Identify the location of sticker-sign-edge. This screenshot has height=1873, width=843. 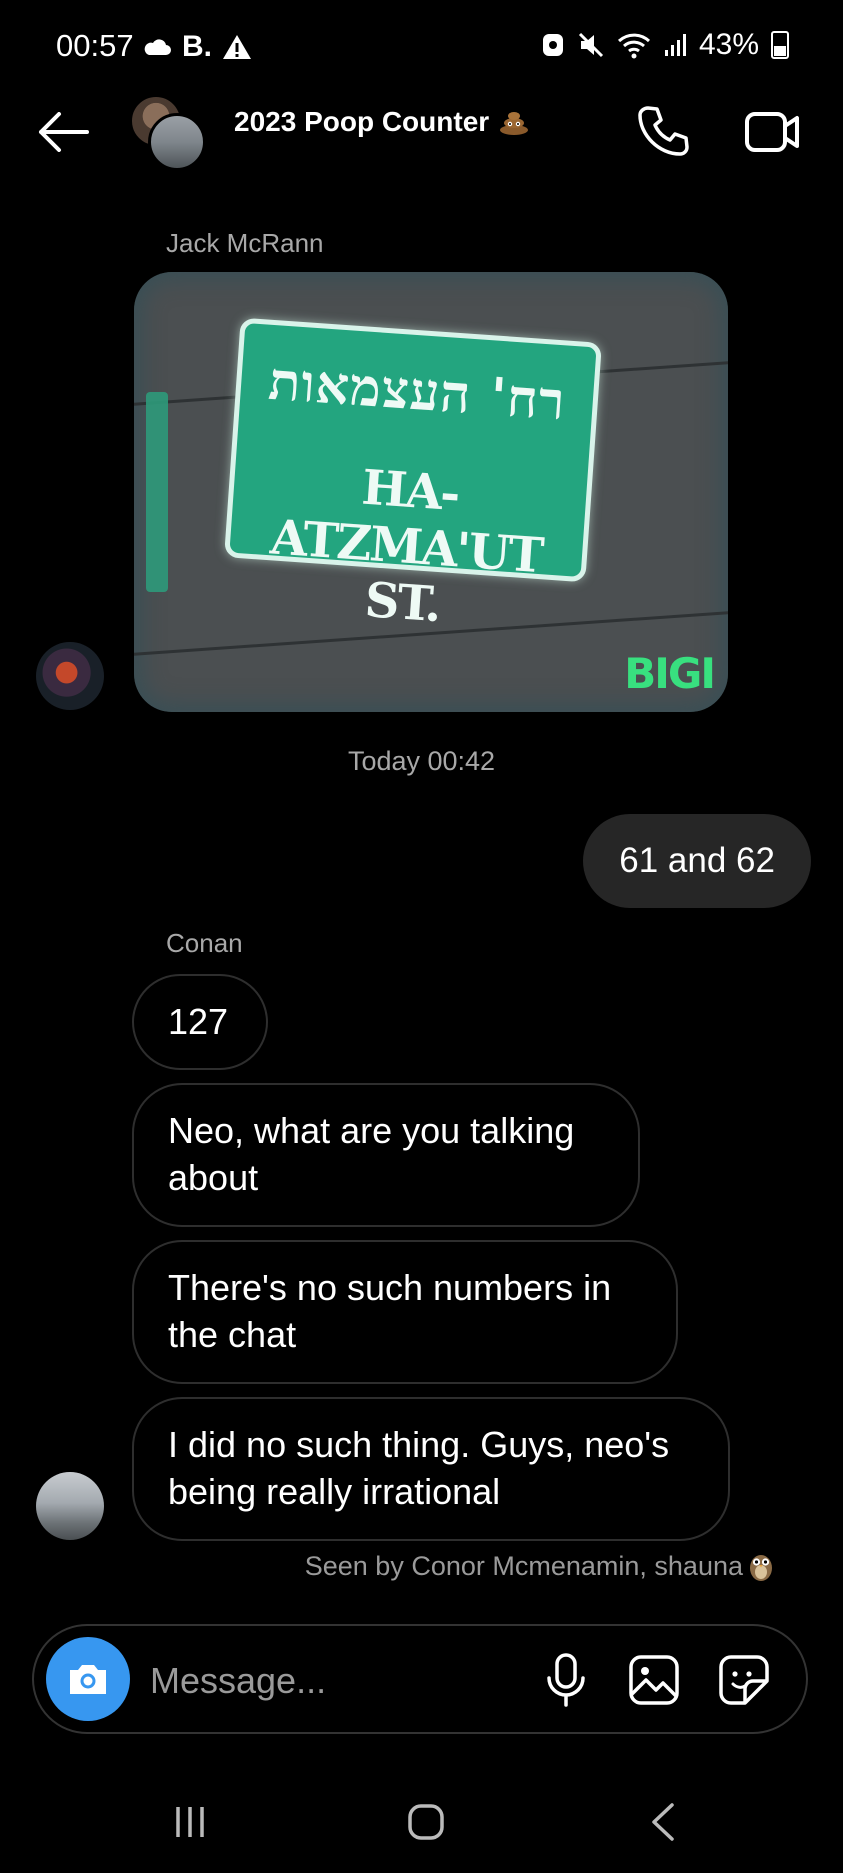
(157, 492).